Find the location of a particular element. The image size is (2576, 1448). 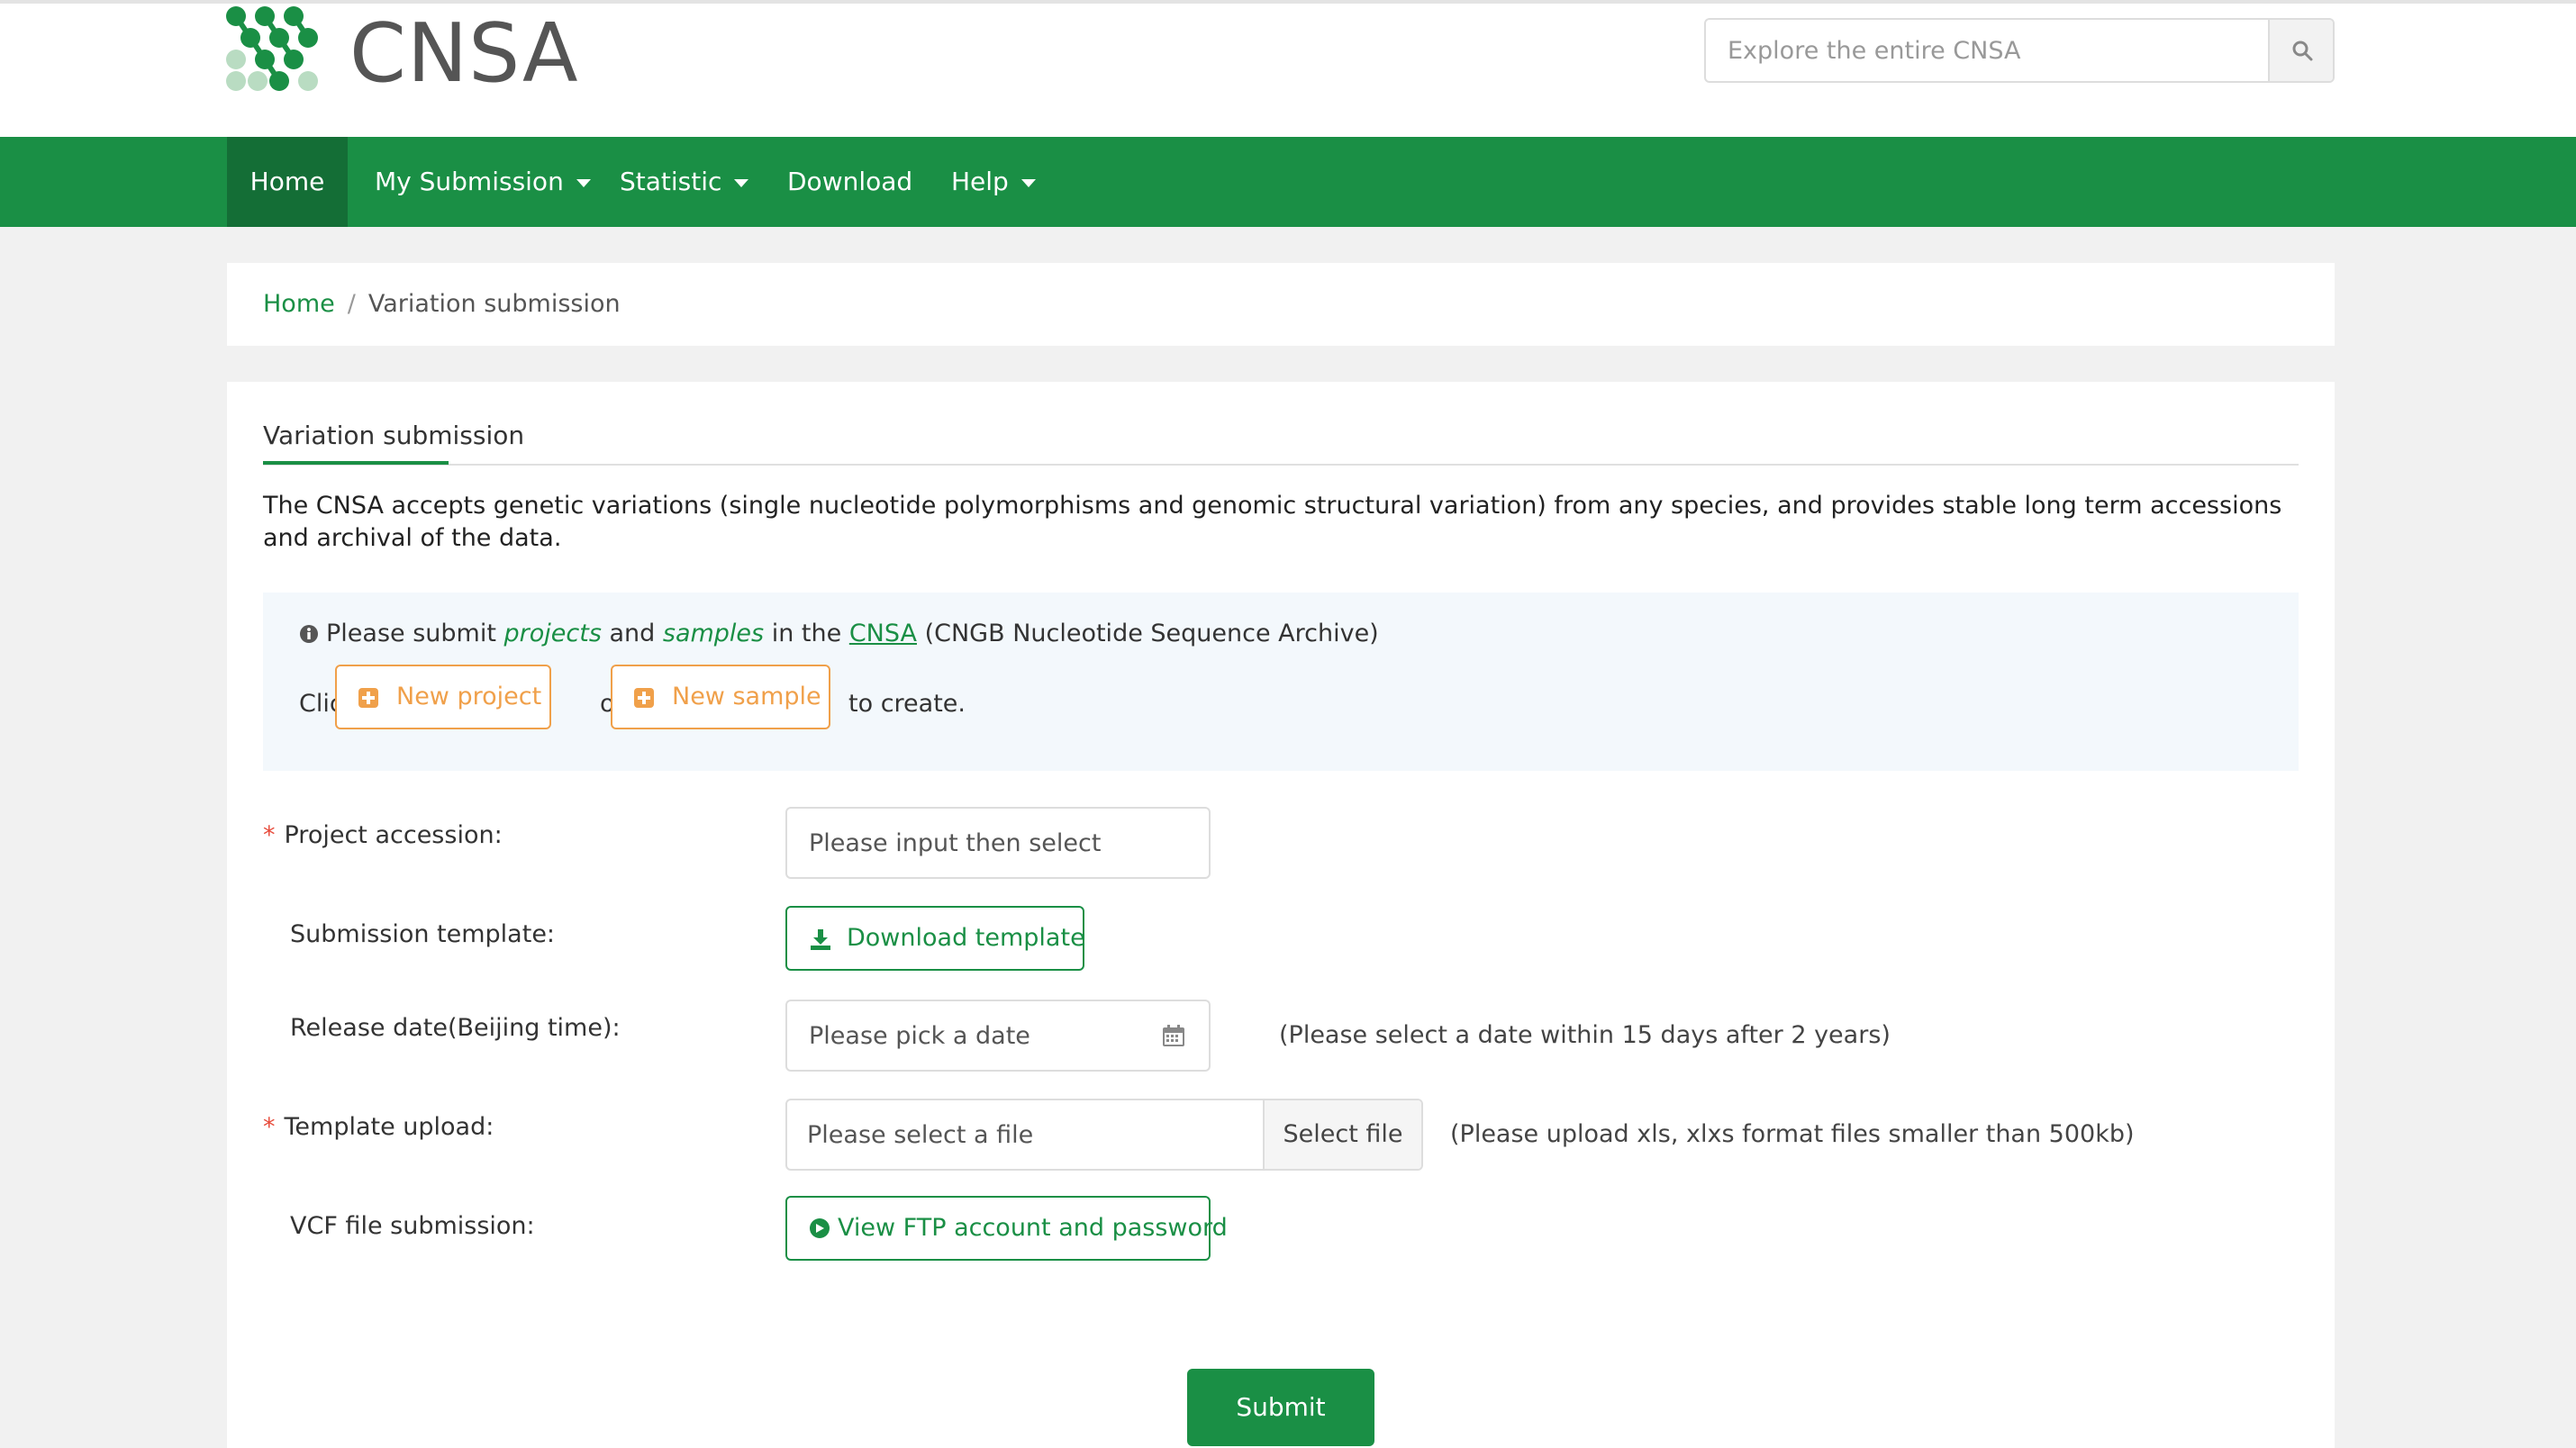

notice-samples: samples is located at coordinates (713, 633).